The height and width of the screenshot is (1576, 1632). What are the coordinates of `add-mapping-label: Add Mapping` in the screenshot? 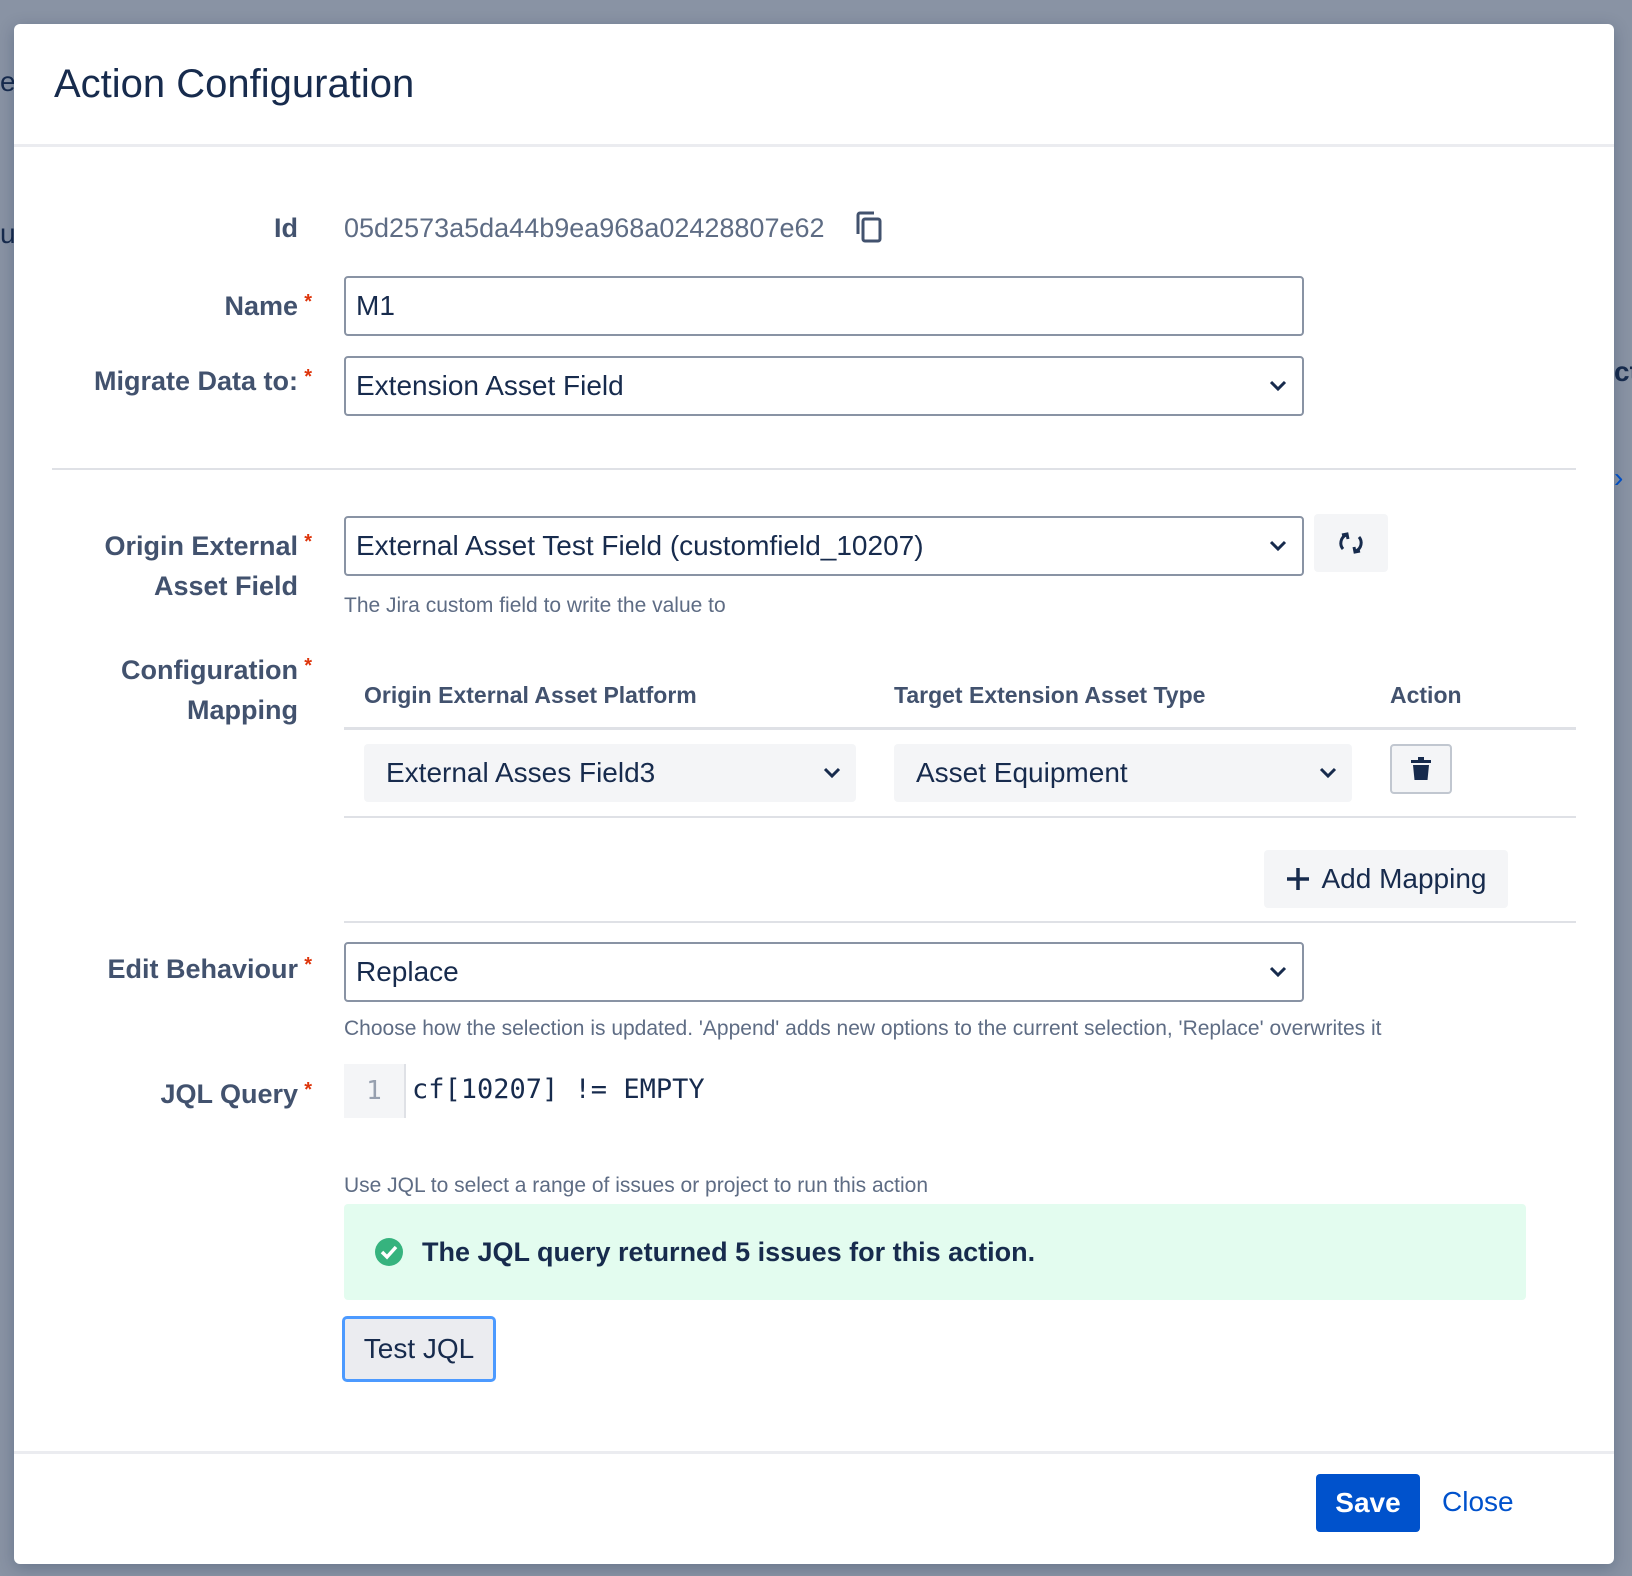 It's located at (1404, 878).